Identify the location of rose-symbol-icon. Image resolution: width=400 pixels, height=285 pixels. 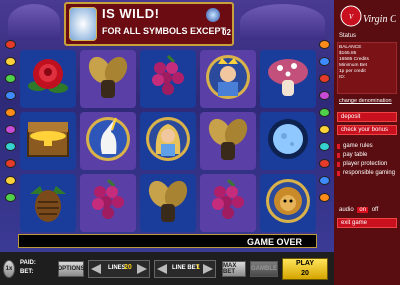
(48, 79).